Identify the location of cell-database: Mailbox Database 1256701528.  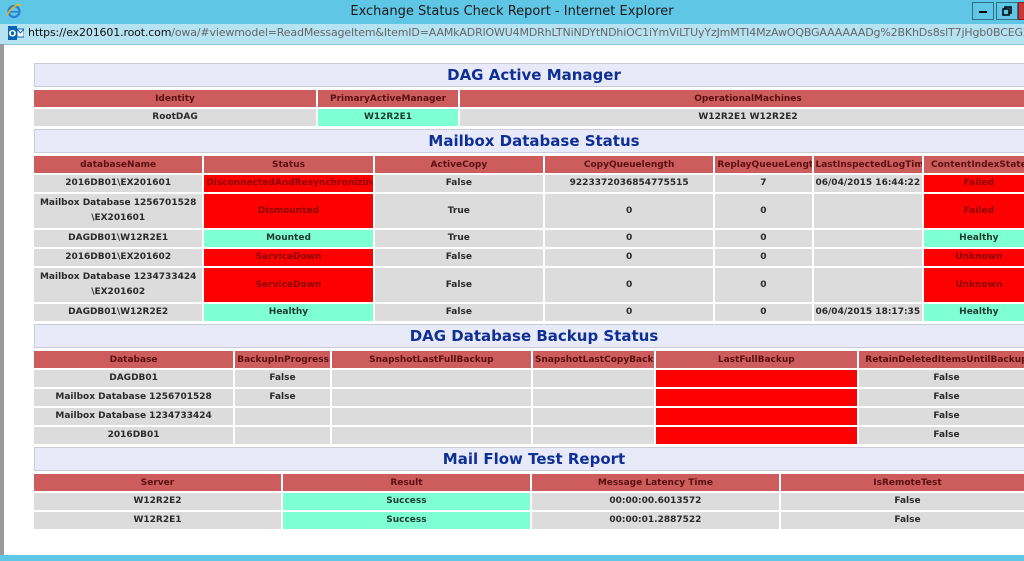
(134, 397).